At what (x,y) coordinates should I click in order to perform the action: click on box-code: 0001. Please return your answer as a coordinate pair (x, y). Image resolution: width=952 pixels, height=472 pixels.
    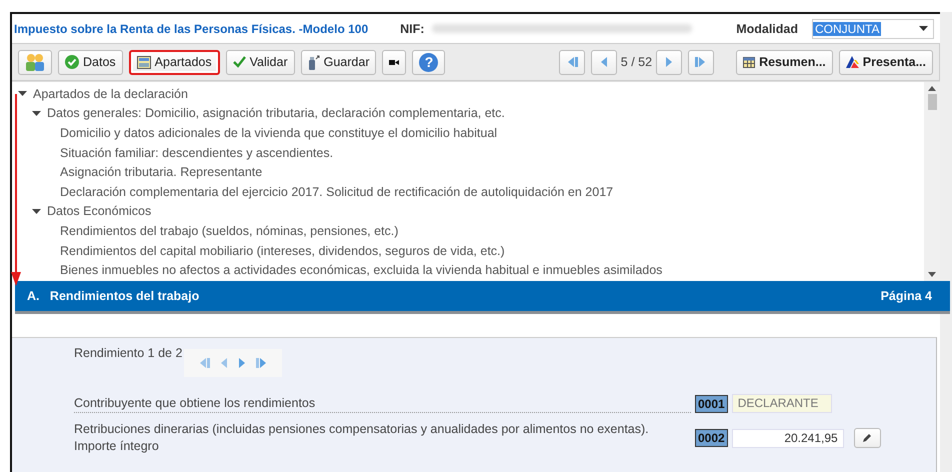
    Looking at the image, I should click on (711, 403).